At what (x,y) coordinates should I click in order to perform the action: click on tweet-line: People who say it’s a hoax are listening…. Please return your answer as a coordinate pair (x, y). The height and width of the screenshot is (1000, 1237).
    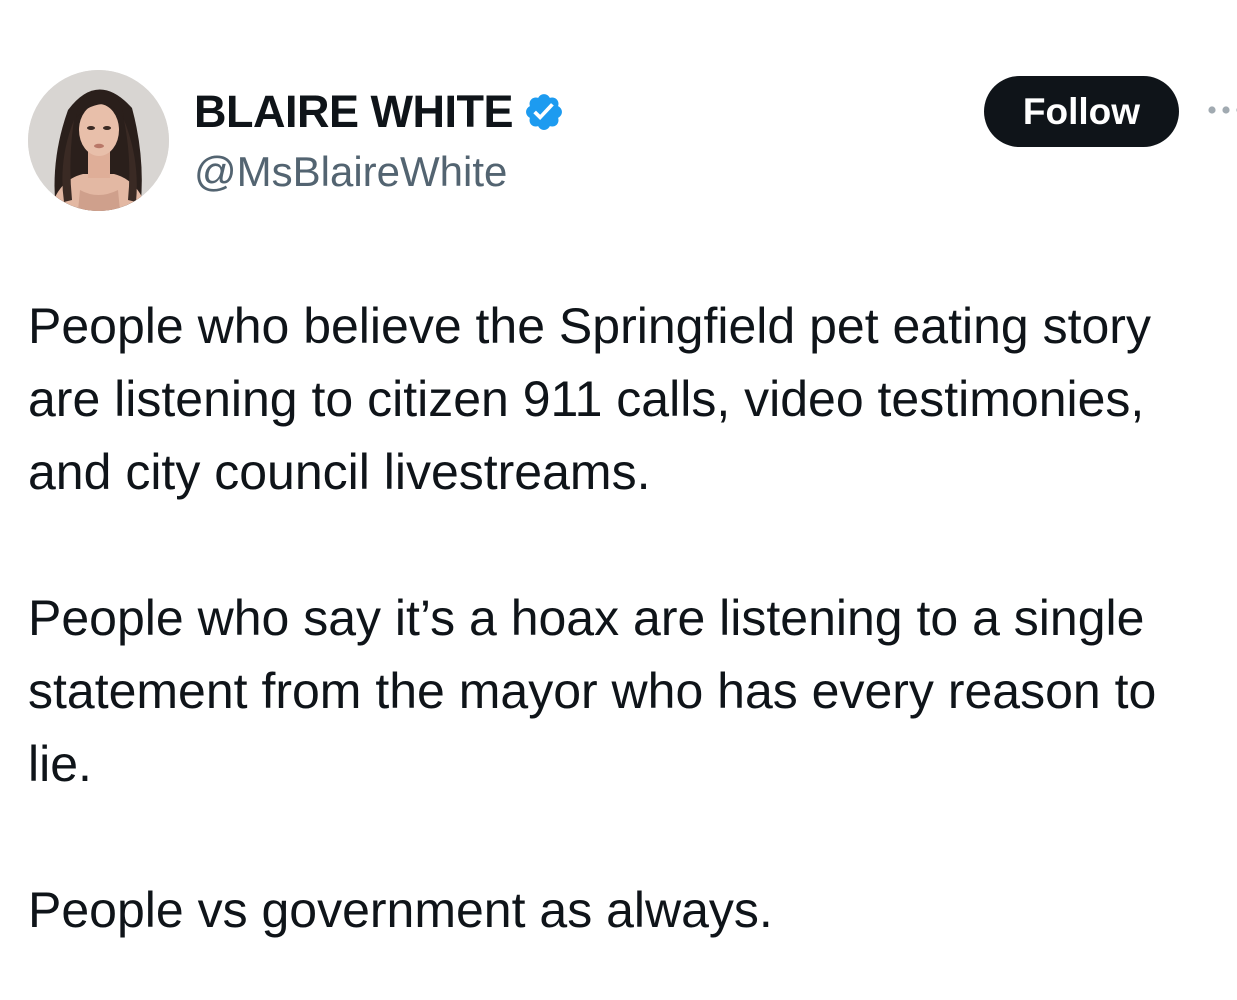
    Looking at the image, I should click on (586, 618).